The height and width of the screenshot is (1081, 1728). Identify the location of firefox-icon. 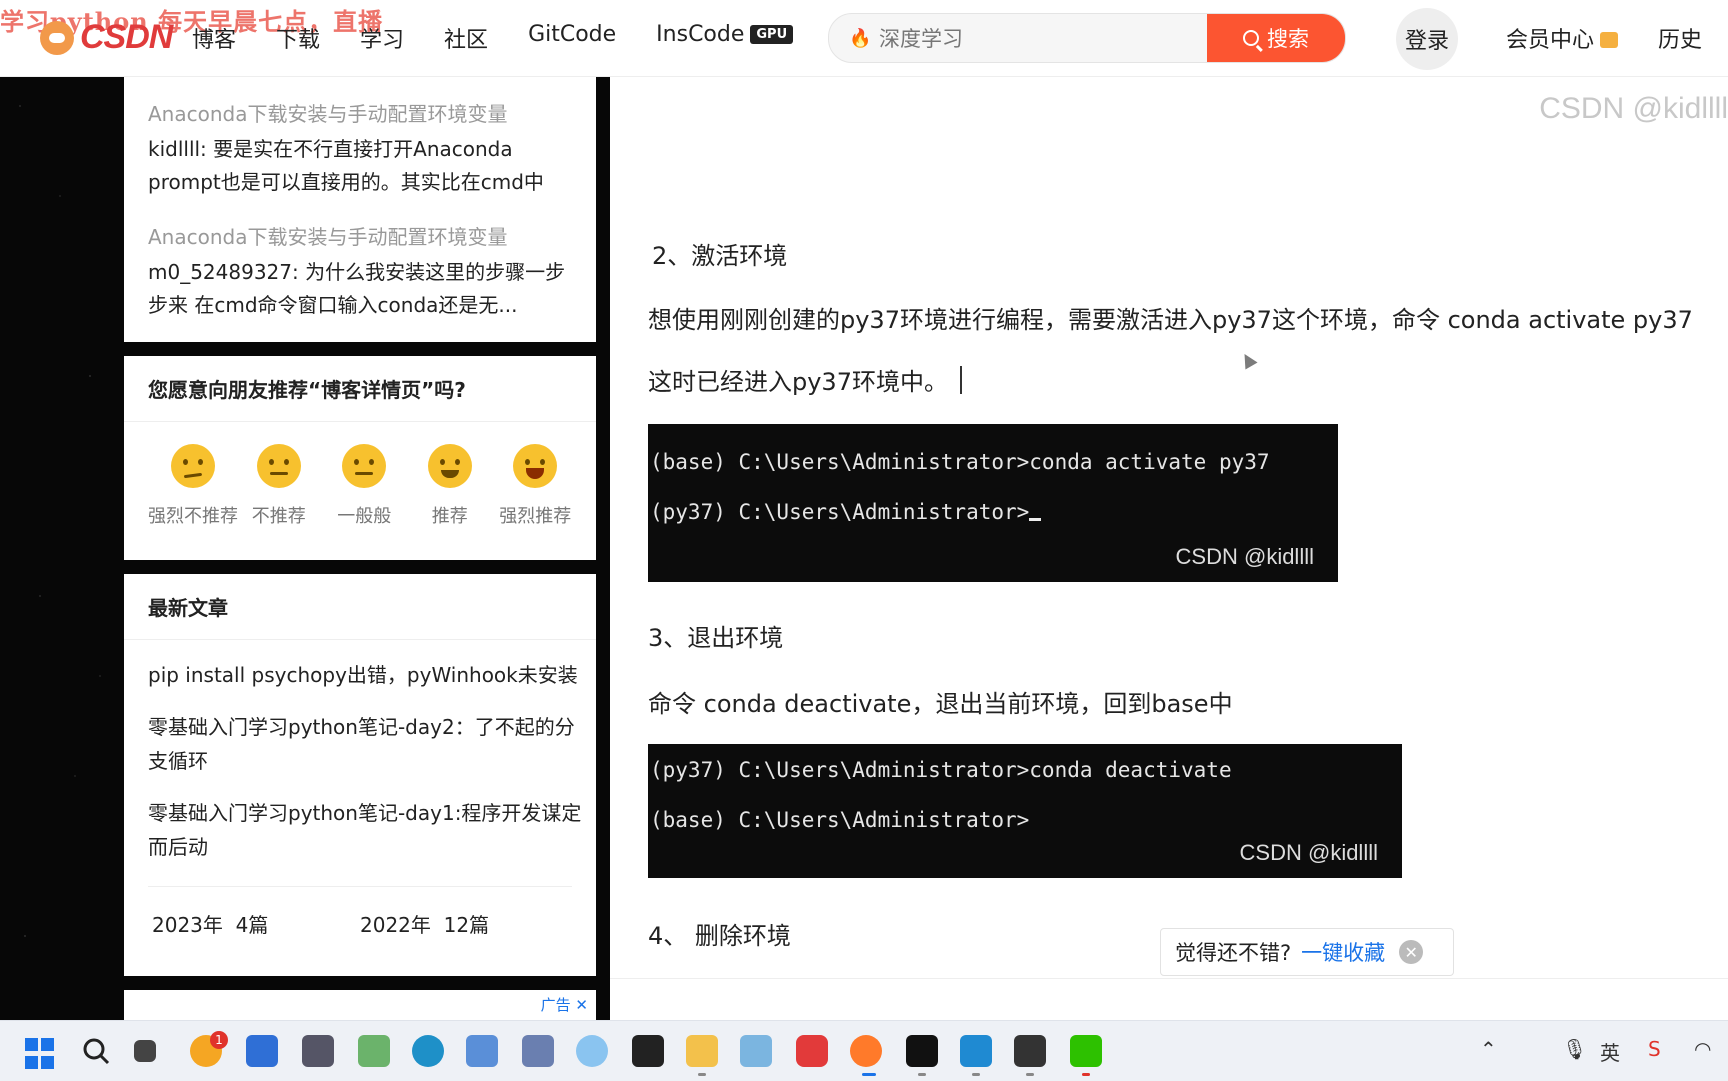
(866, 1051).